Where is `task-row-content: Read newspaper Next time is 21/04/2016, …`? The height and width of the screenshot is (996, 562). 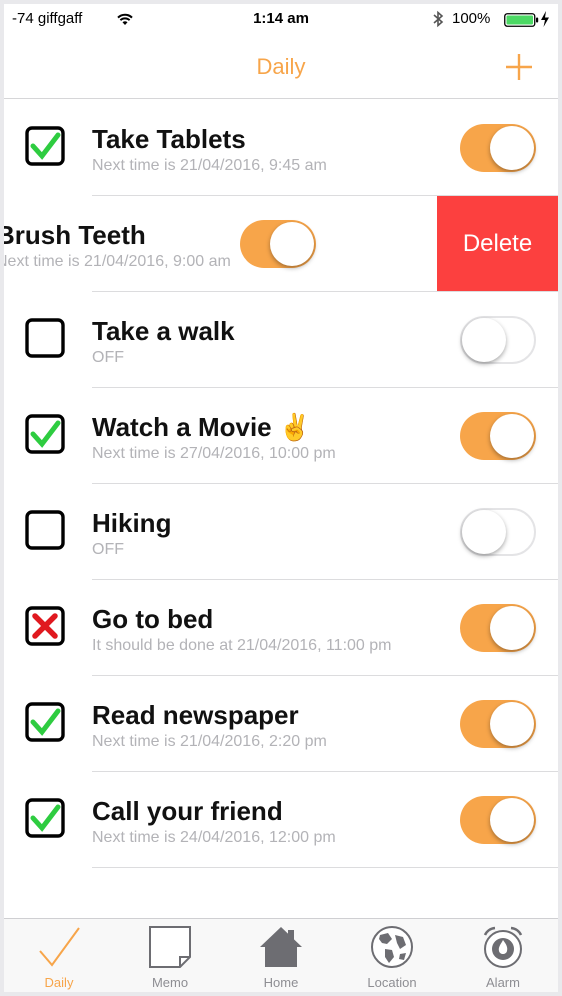 task-row-content: Read newspaper Next time is 21/04/2016, … is located at coordinates (281, 724).